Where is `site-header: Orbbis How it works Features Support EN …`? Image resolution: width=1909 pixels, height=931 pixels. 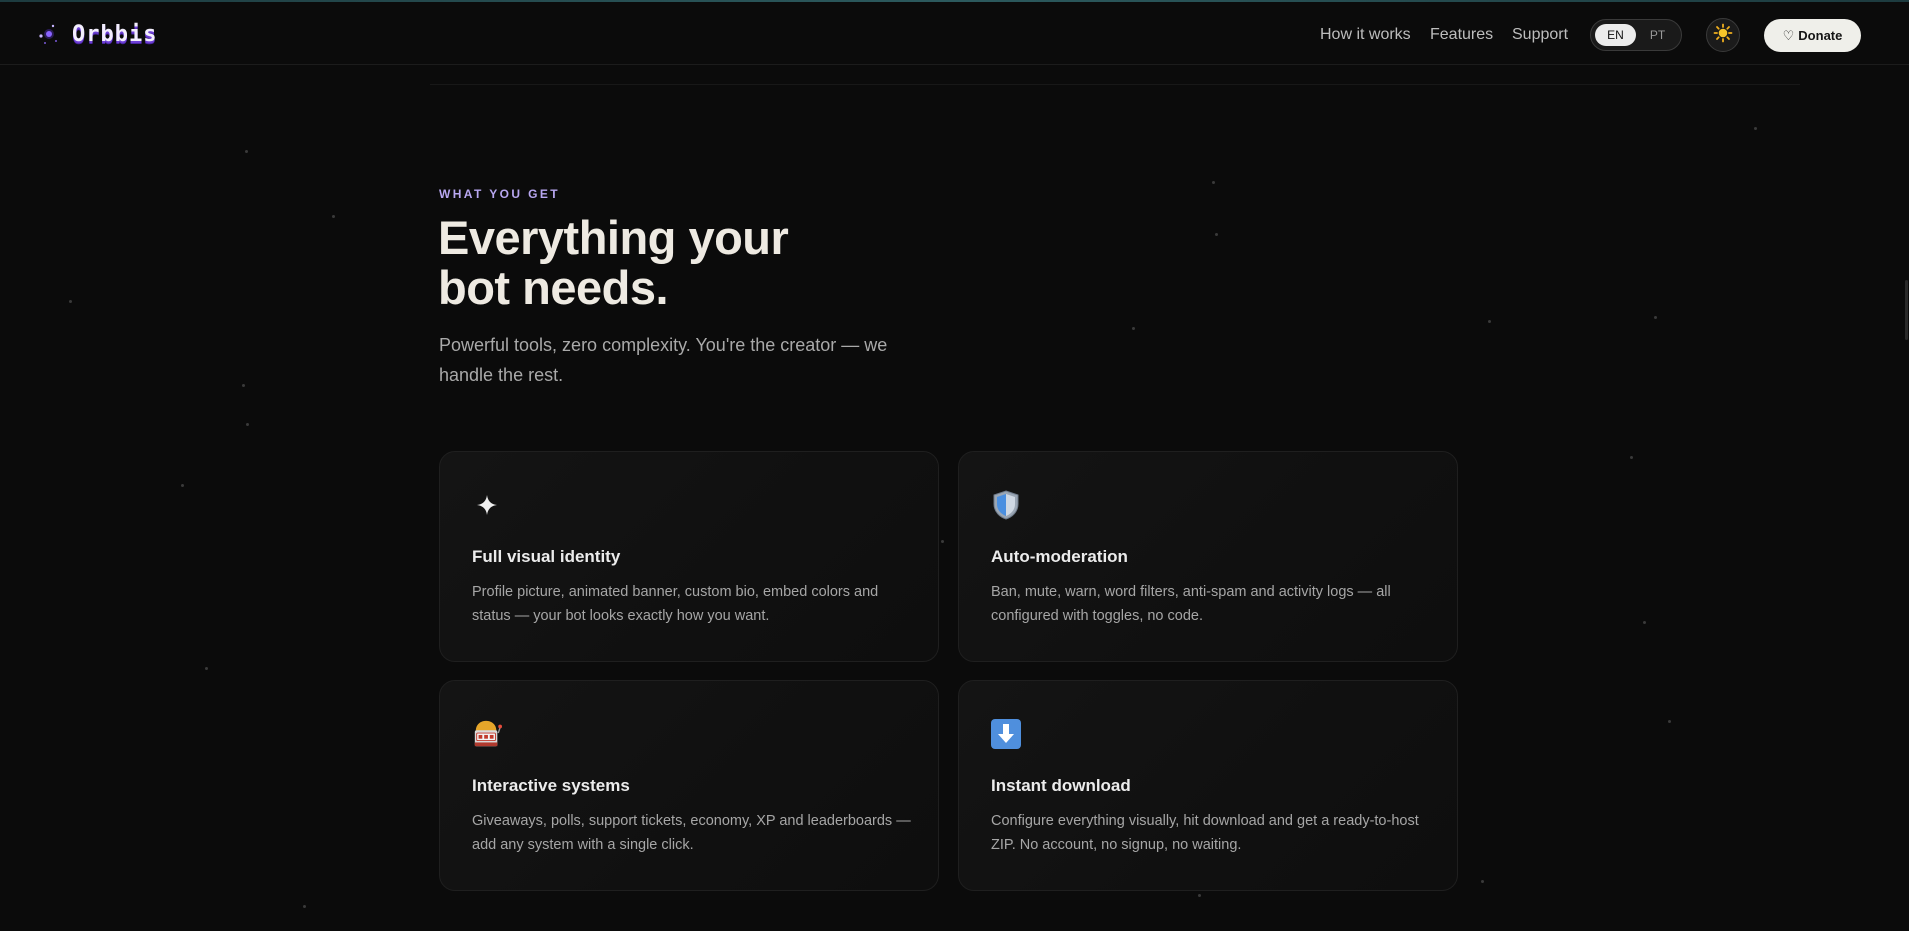 site-header: Orbbis How it works Features Support EN … is located at coordinates (954, 33).